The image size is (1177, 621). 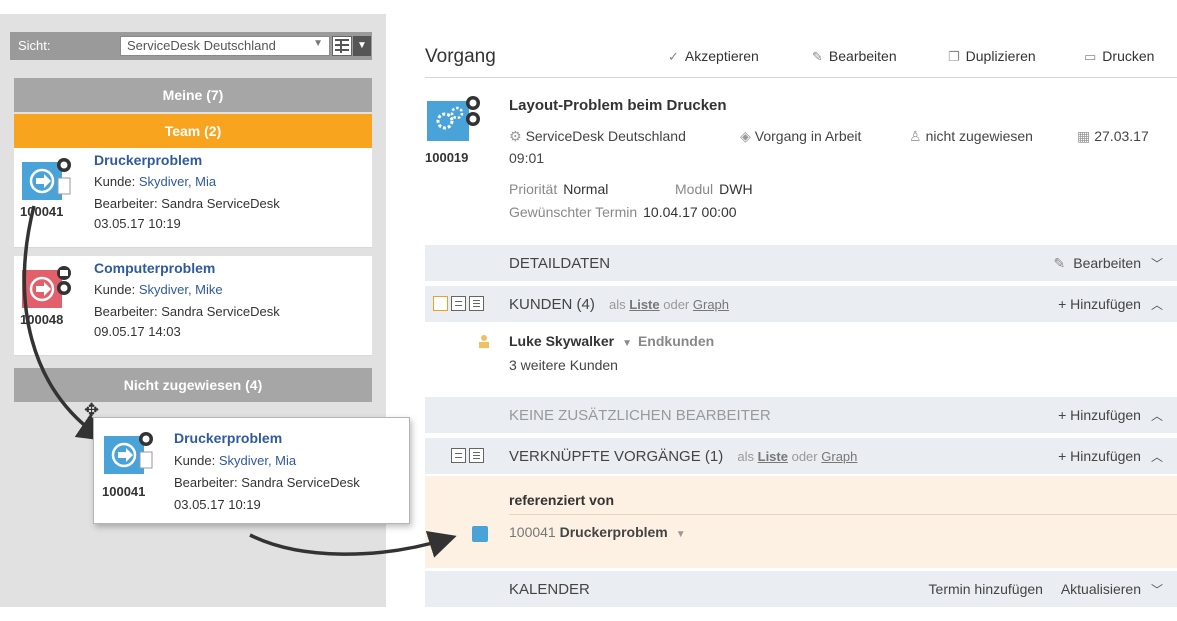 What do you see at coordinates (527, 158) in the screenshot?
I see `time-text: 09:01` at bounding box center [527, 158].